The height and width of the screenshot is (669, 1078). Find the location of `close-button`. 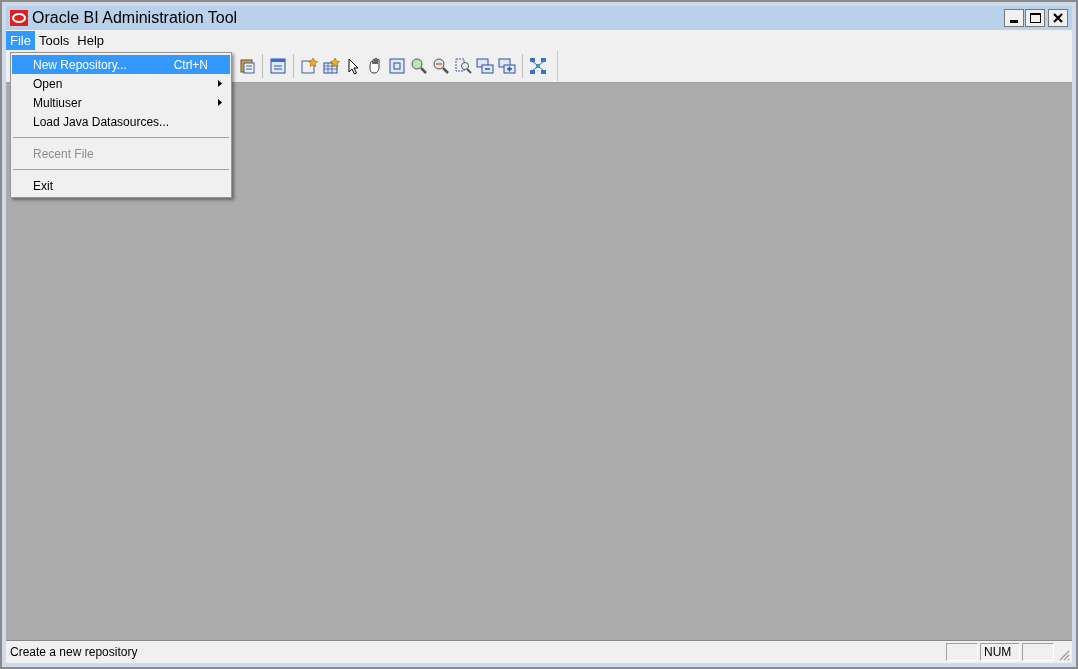

close-button is located at coordinates (1058, 18).